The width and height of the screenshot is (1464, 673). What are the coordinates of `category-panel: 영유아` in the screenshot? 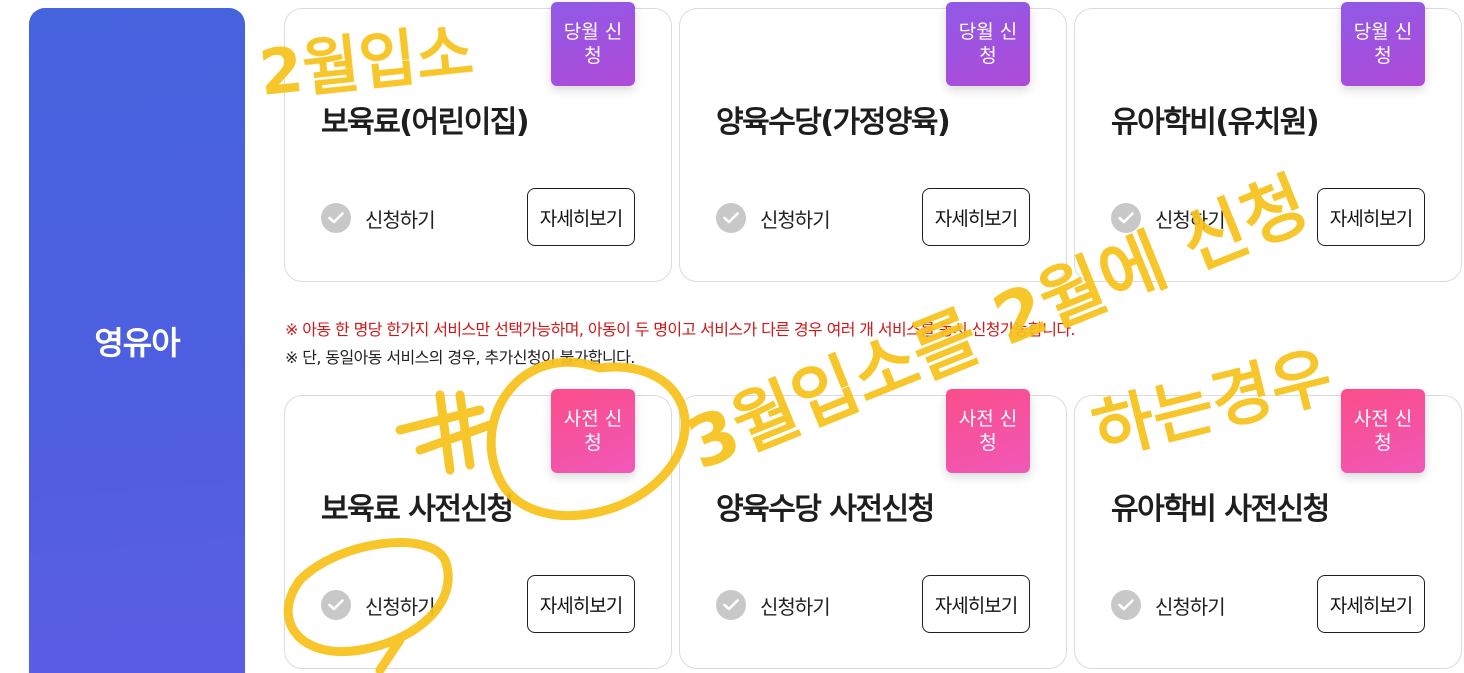 It's located at (137, 340).